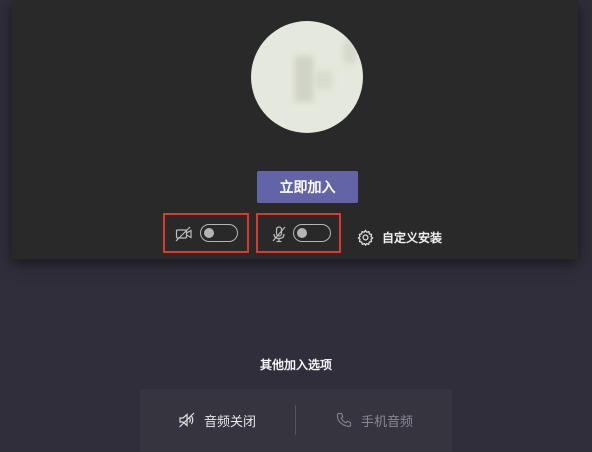 The height and width of the screenshot is (452, 592). I want to click on phone-icon, so click(344, 420).